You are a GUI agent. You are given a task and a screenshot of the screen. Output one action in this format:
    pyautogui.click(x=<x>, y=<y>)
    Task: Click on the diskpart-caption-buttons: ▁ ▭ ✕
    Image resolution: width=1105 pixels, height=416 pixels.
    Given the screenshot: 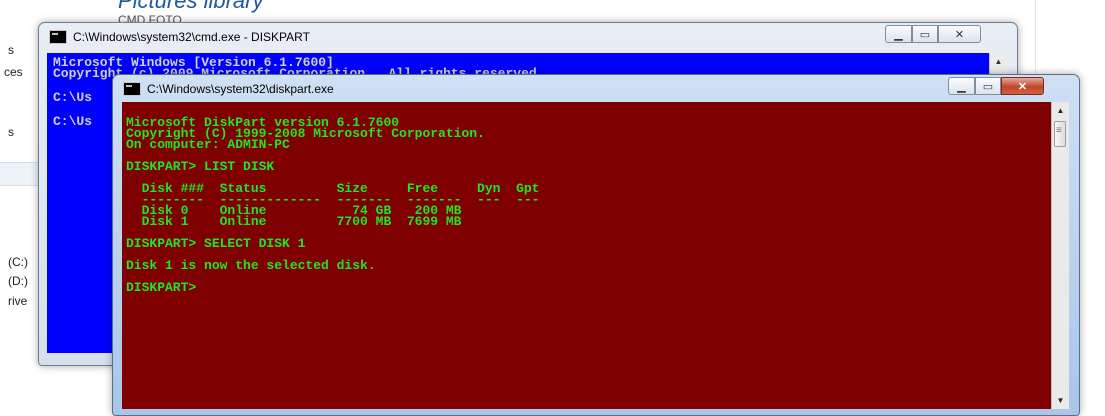 What is the action you would take?
    pyautogui.click(x=996, y=86)
    